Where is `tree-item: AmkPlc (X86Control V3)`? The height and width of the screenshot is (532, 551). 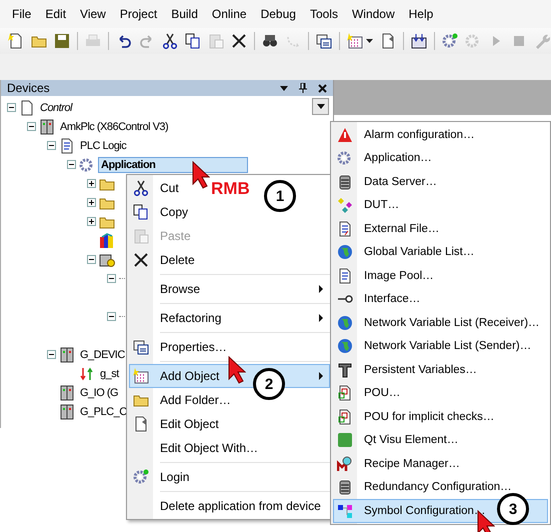 tree-item: AmkPlc (X86Control V3) is located at coordinates (114, 127).